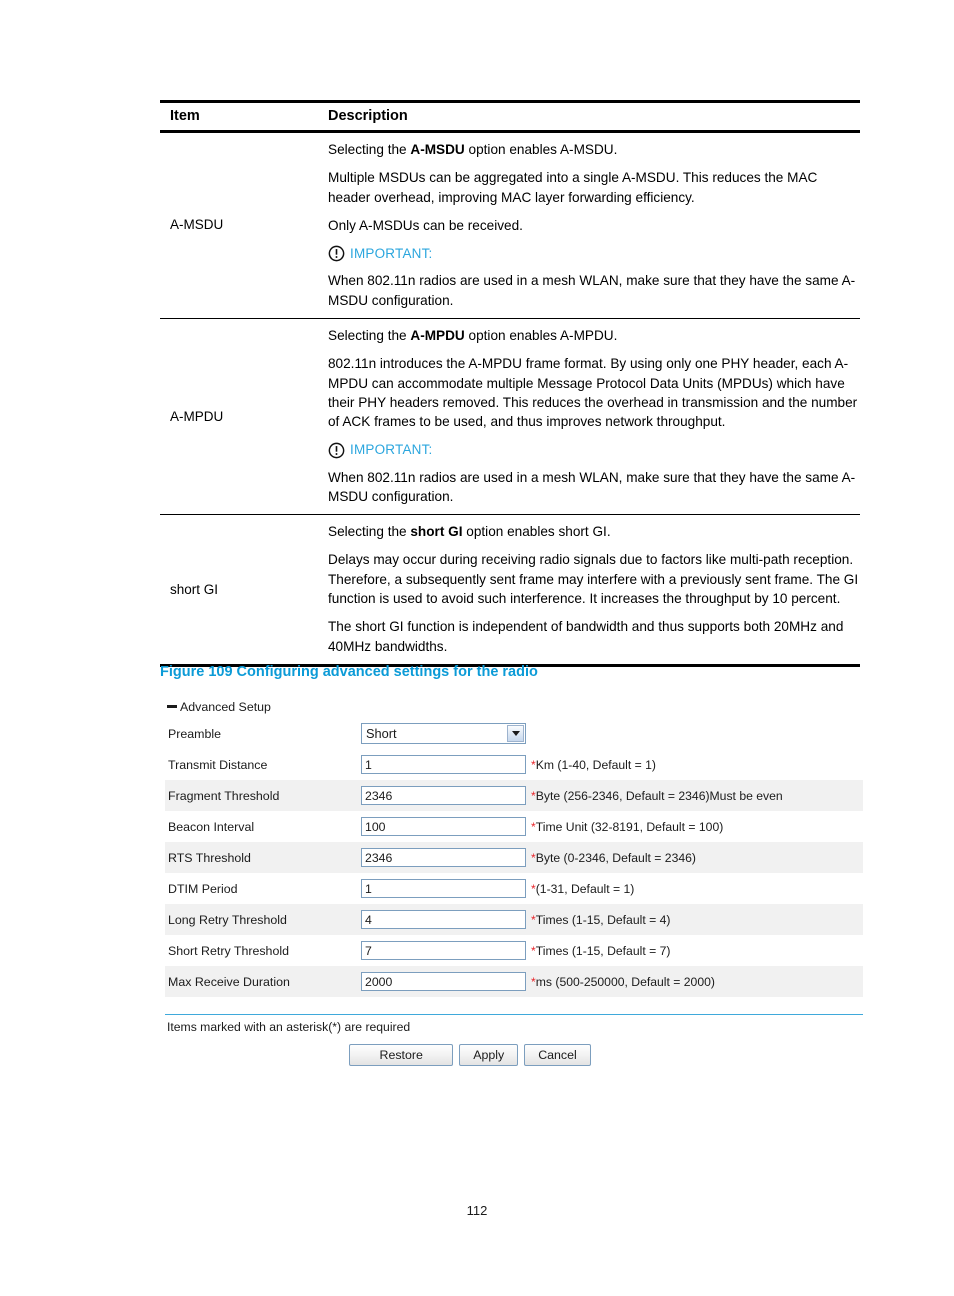  I want to click on fragment-threshold-input, so click(443, 795).